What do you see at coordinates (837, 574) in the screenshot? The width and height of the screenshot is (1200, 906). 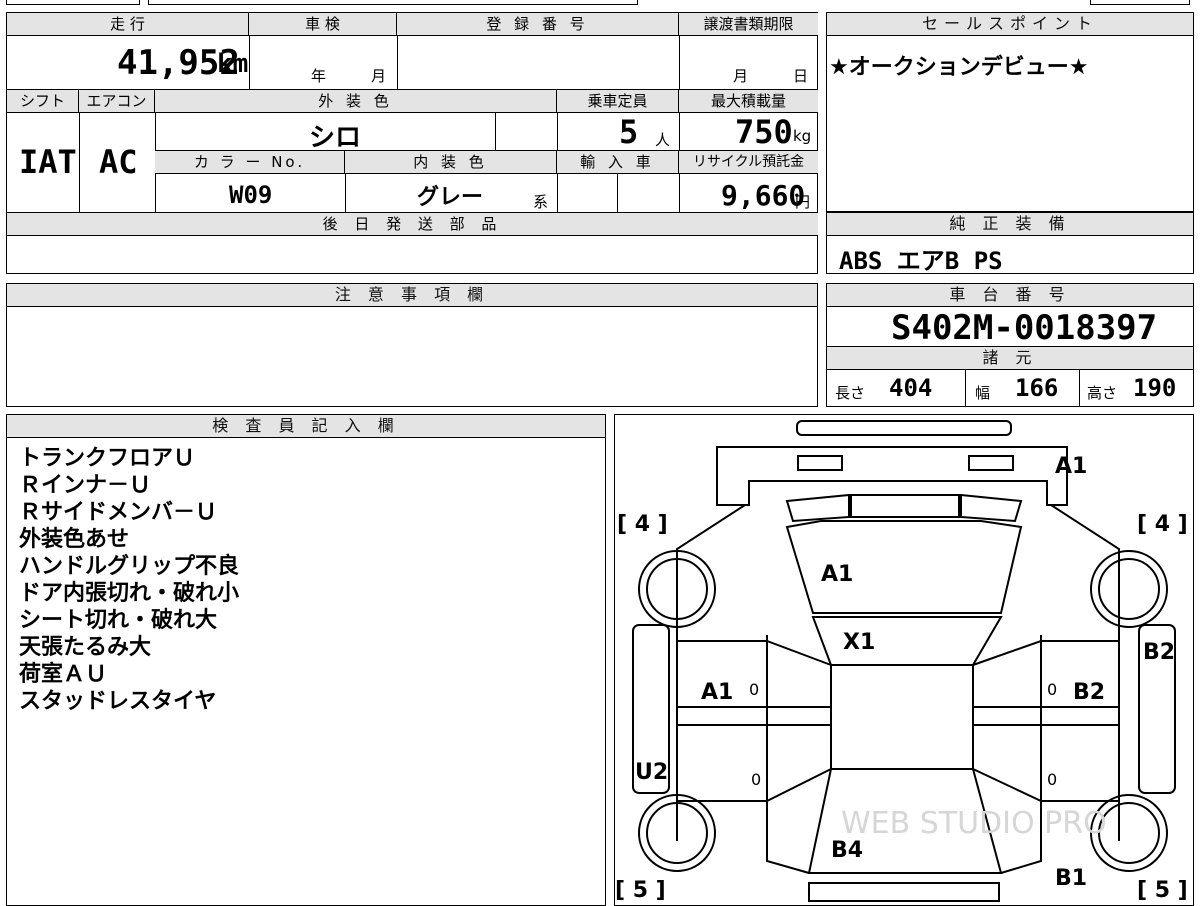 I see `hood-grade: A1` at bounding box center [837, 574].